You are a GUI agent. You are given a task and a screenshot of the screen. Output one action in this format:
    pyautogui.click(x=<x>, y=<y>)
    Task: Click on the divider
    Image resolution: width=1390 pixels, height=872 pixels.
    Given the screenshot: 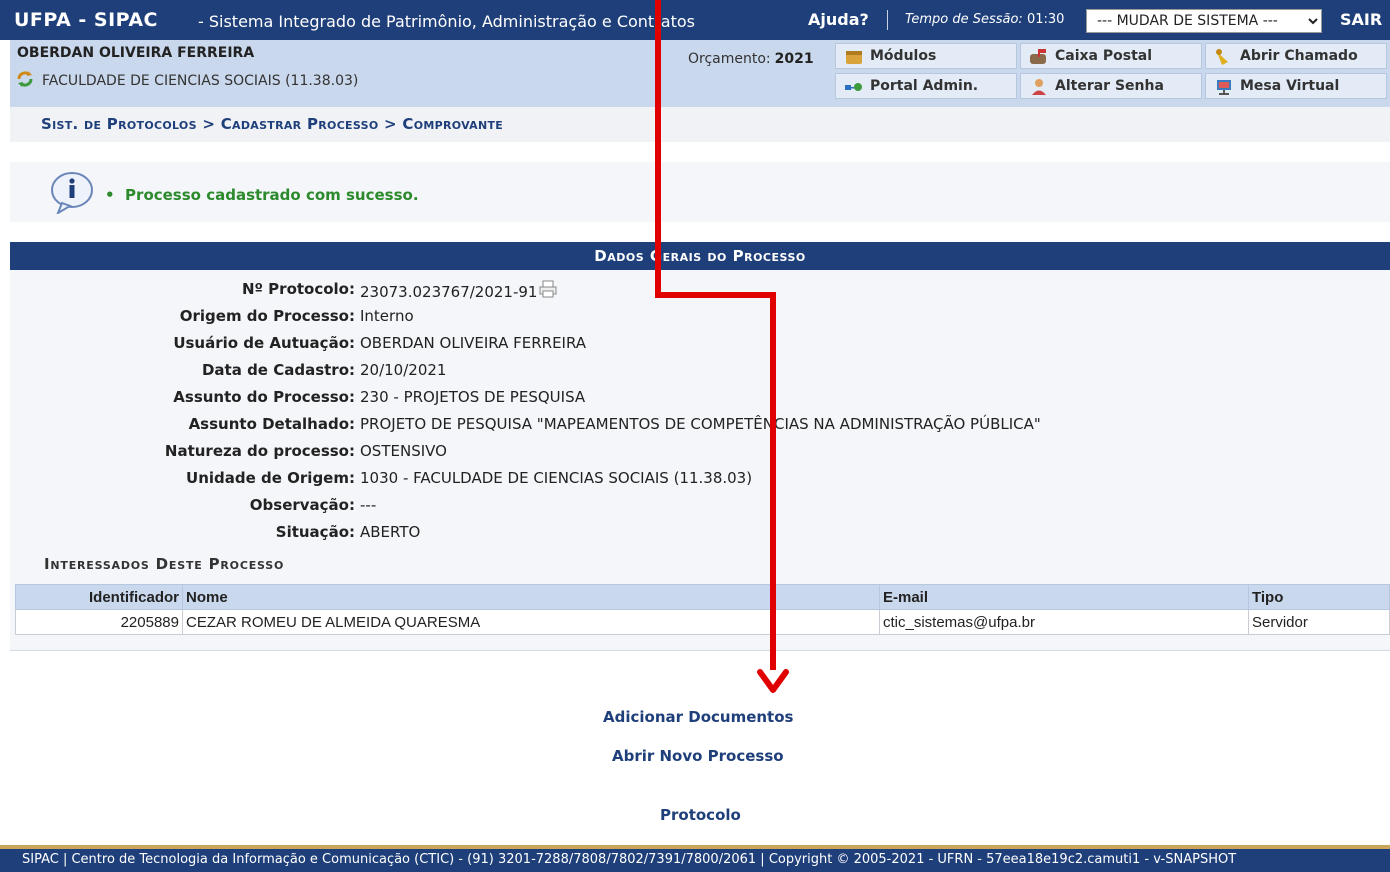 What is the action you would take?
    pyautogui.click(x=887, y=20)
    